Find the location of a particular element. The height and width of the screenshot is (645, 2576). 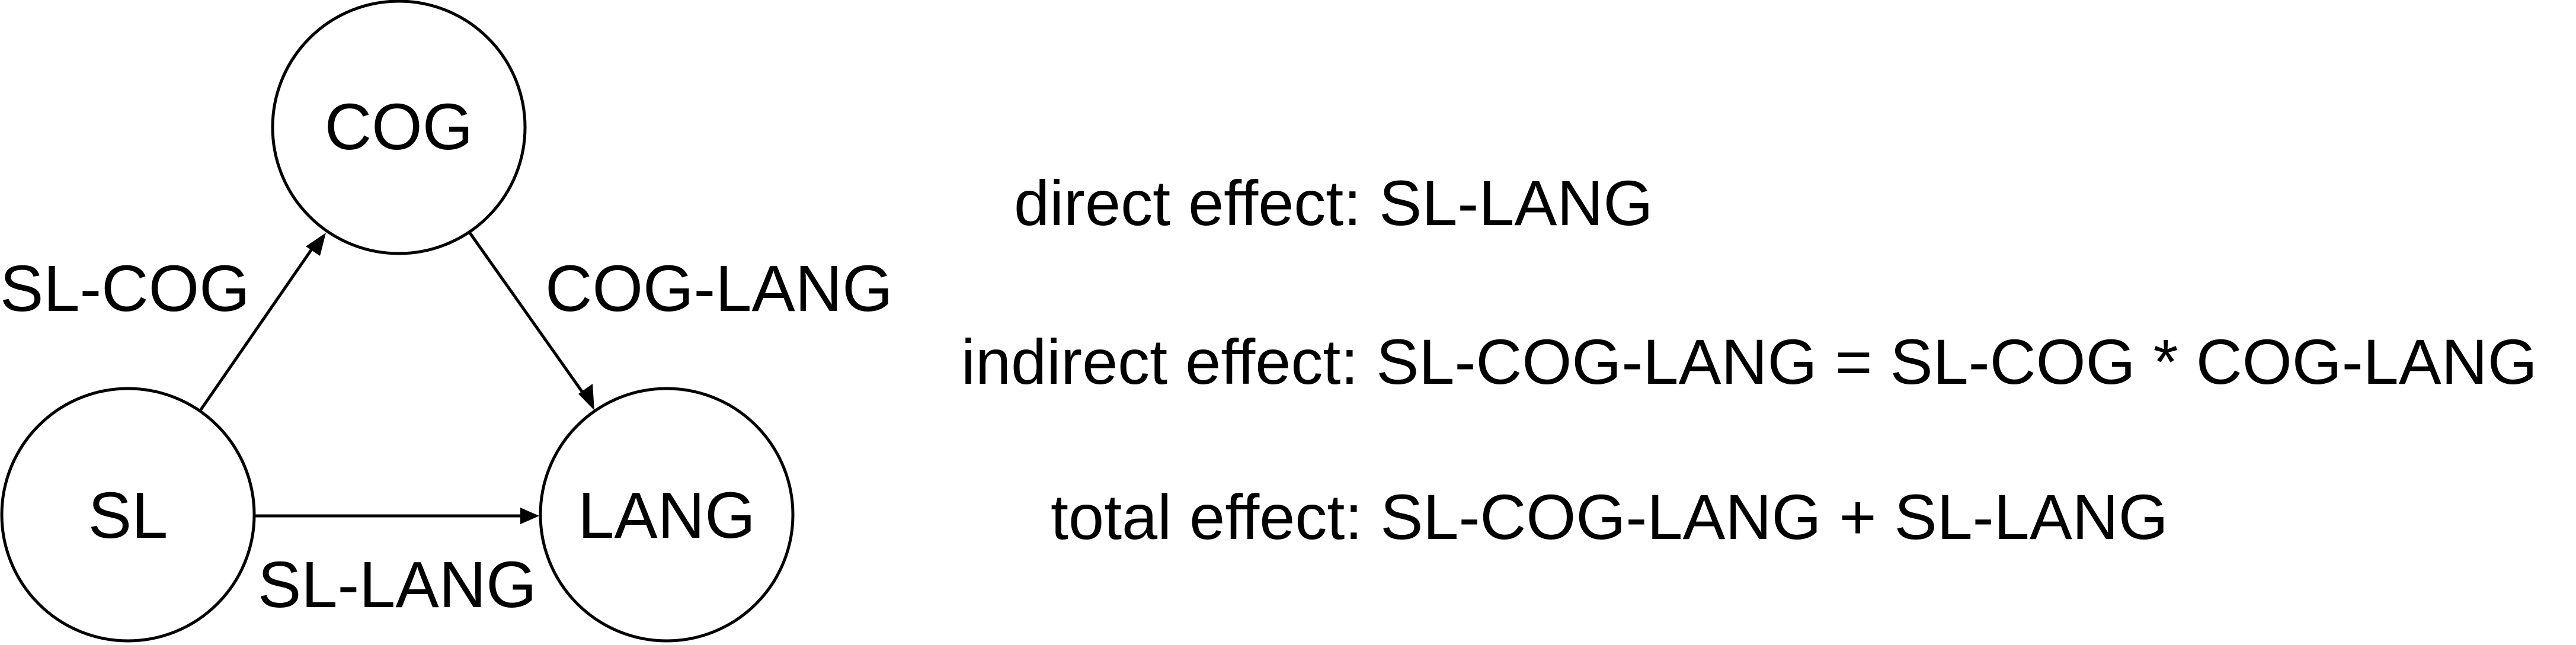

node-lang: LANG is located at coordinates (667, 515).